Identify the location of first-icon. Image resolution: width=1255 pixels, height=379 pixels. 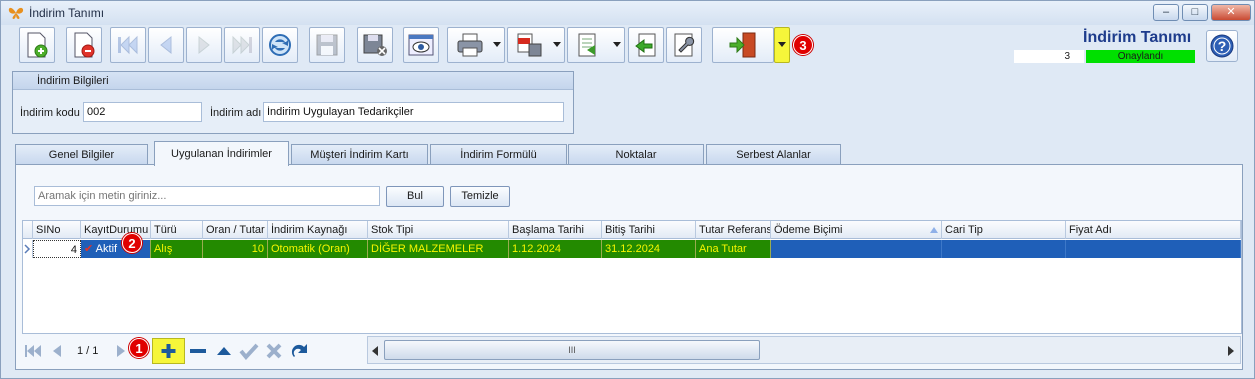
(128, 45).